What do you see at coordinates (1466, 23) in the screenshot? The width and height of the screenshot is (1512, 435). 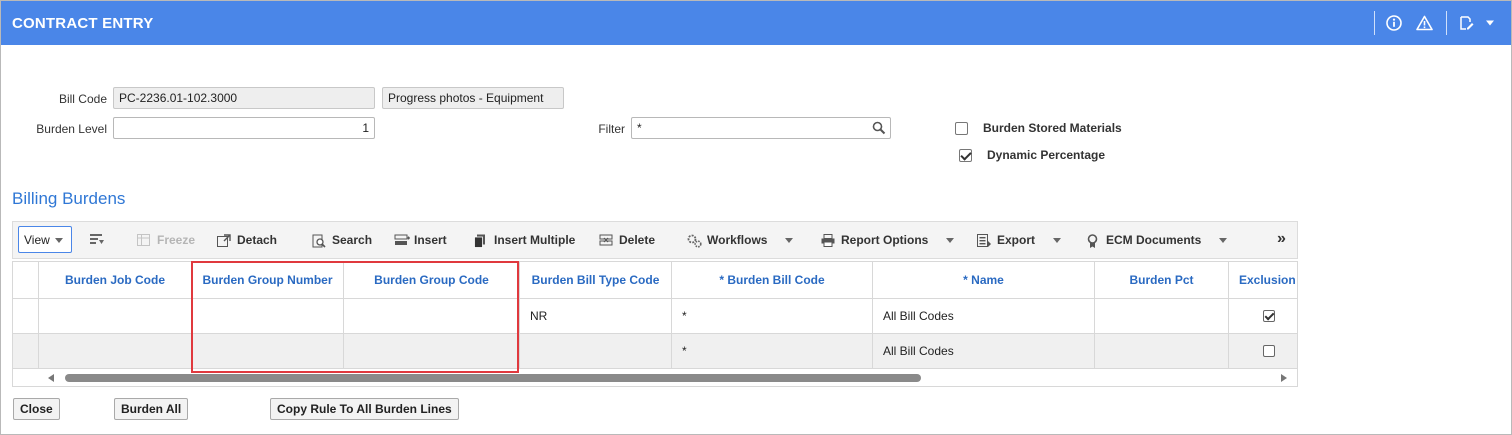 I see `edit-notes-icon` at bounding box center [1466, 23].